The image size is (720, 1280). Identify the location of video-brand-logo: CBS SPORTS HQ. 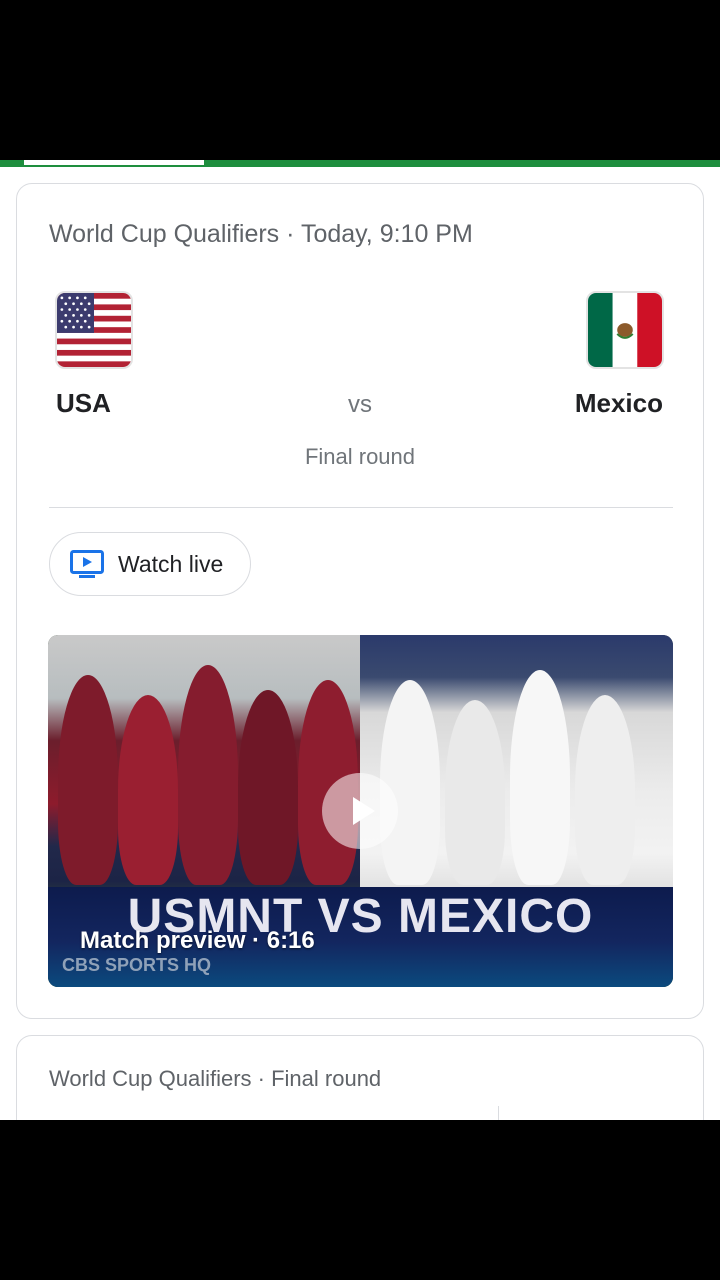
(137, 965).